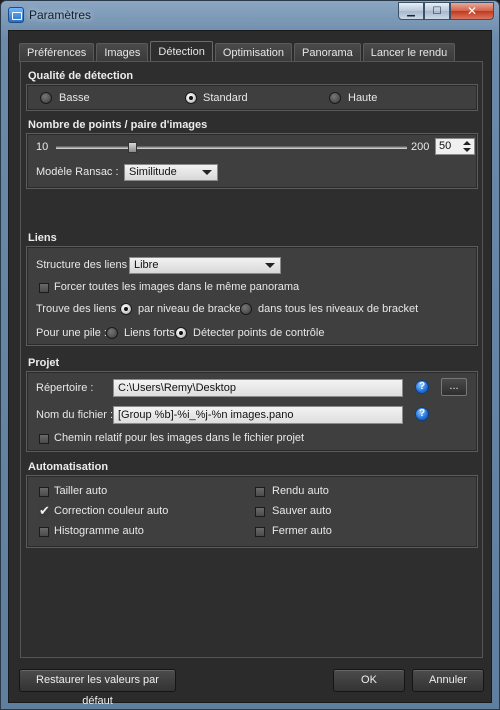  I want to click on find-all-brackets-label: dans tous les niveaux de bracket, so click(338, 309).